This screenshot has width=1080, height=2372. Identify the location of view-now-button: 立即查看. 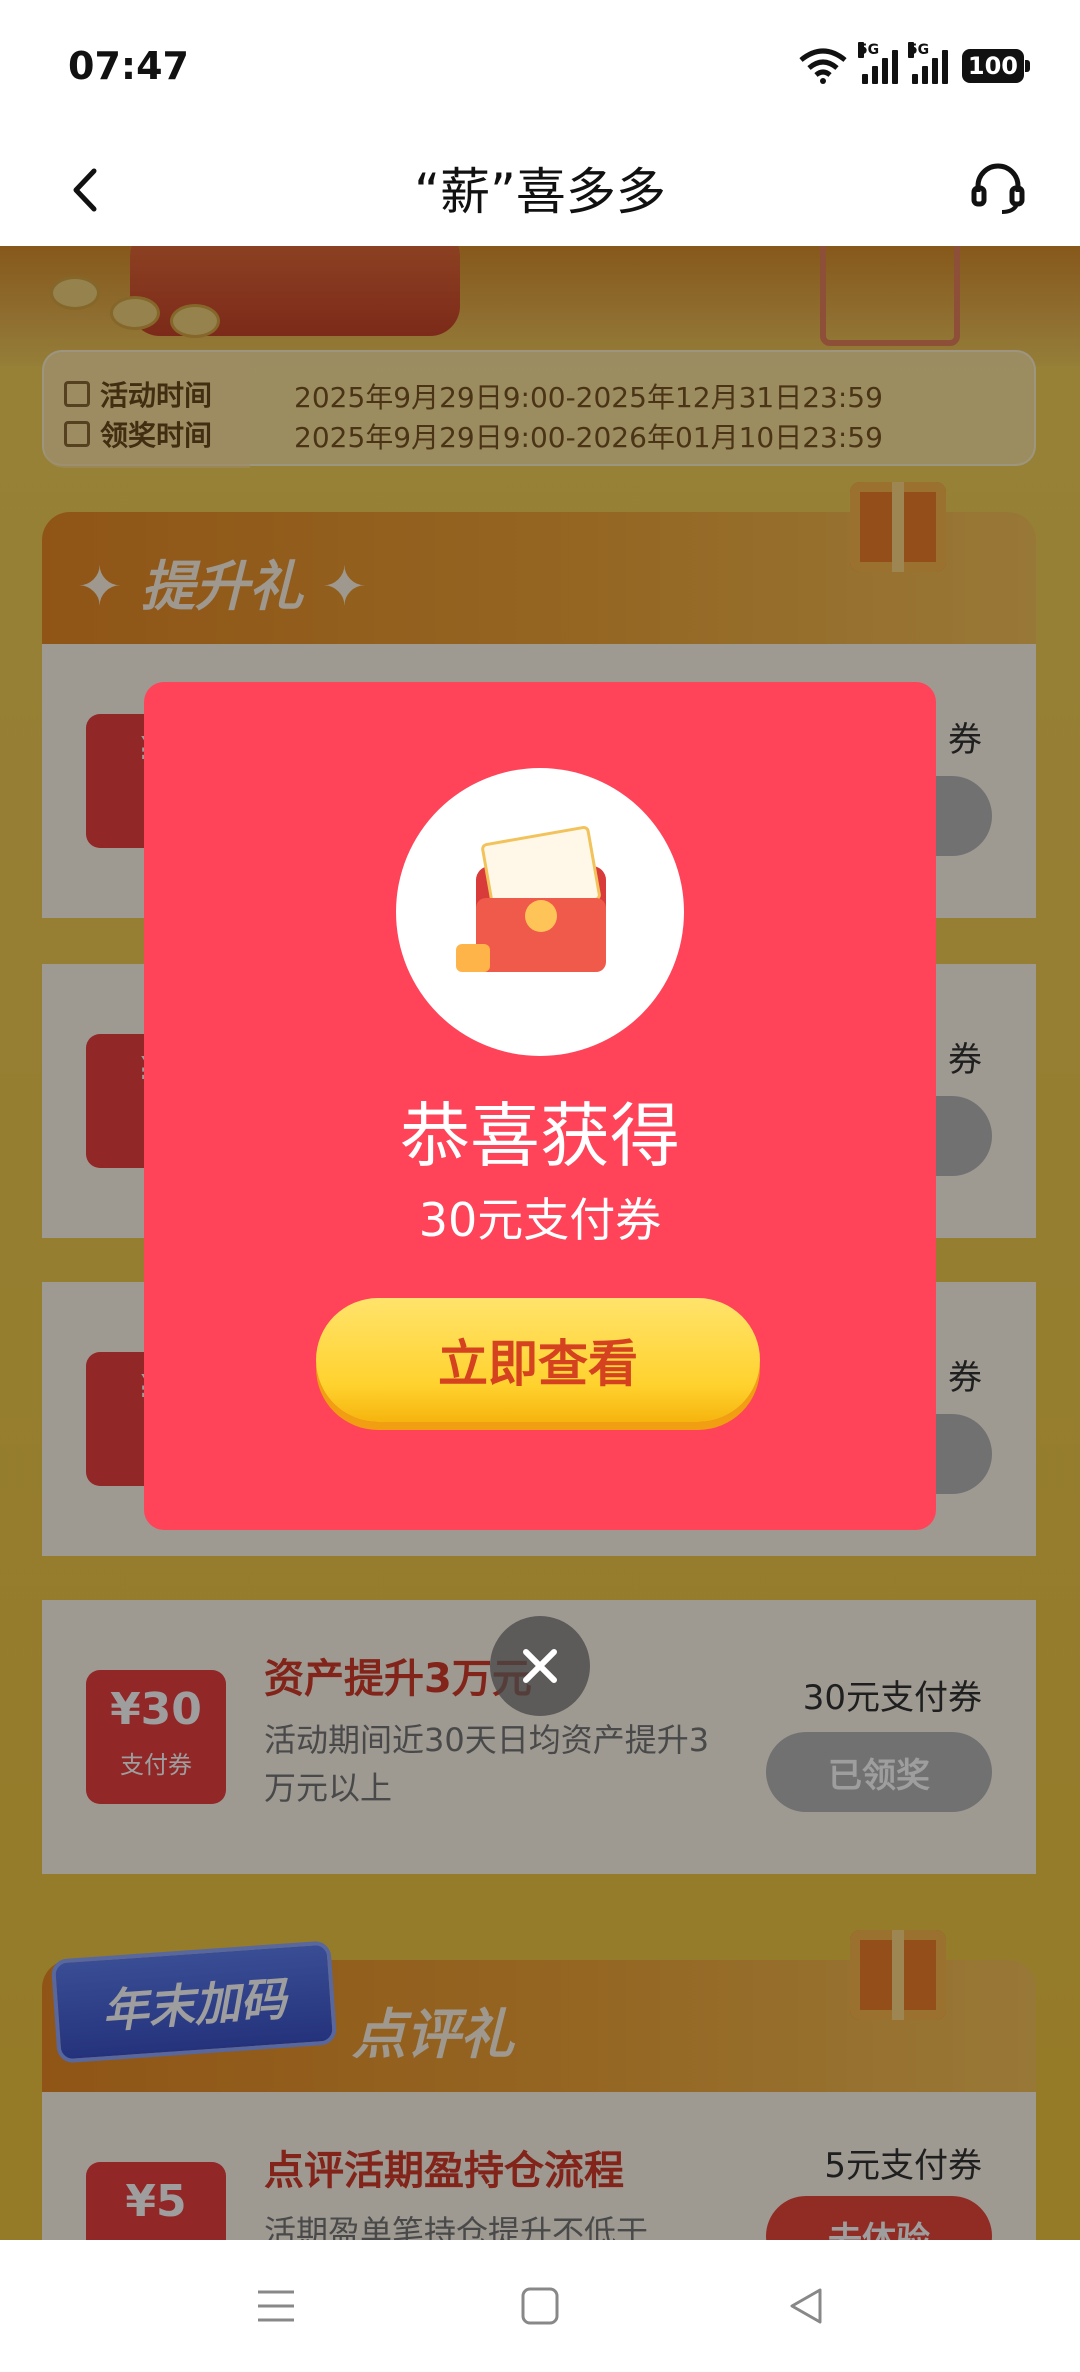
(538, 1360).